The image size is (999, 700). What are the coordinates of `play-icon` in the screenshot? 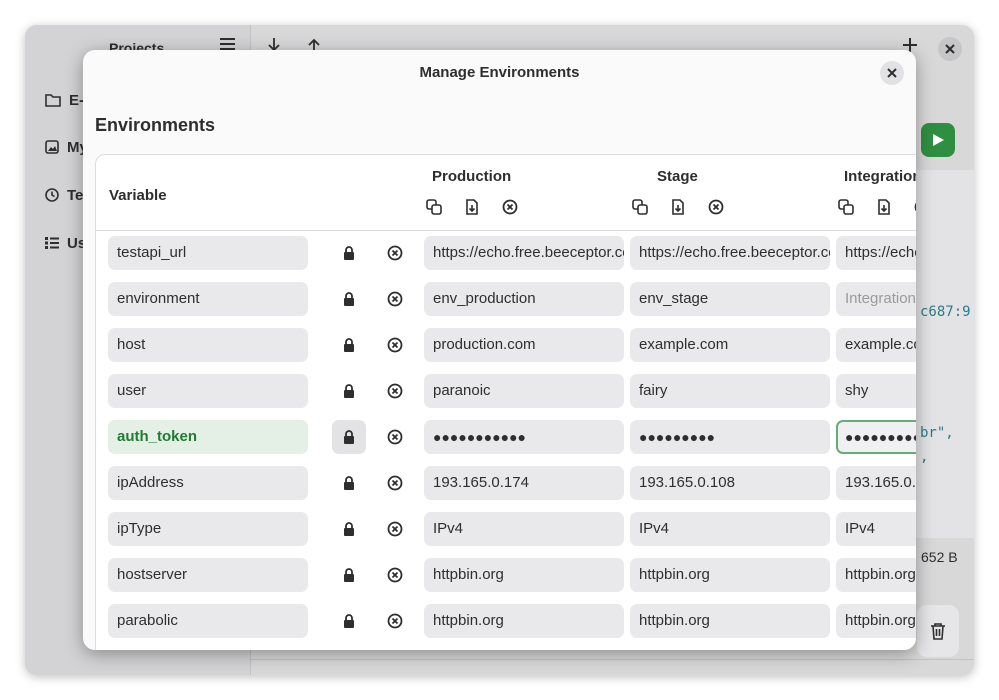 It's located at (938, 140).